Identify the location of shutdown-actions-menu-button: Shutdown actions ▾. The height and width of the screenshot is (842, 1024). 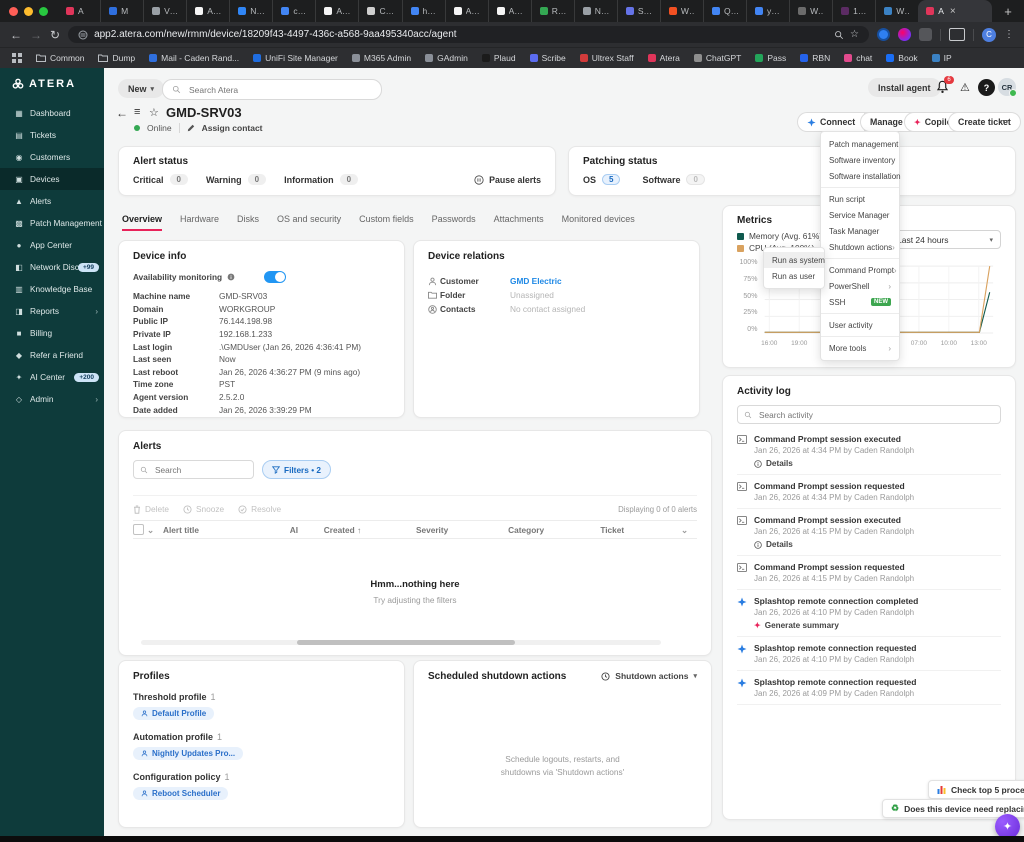
(649, 676).